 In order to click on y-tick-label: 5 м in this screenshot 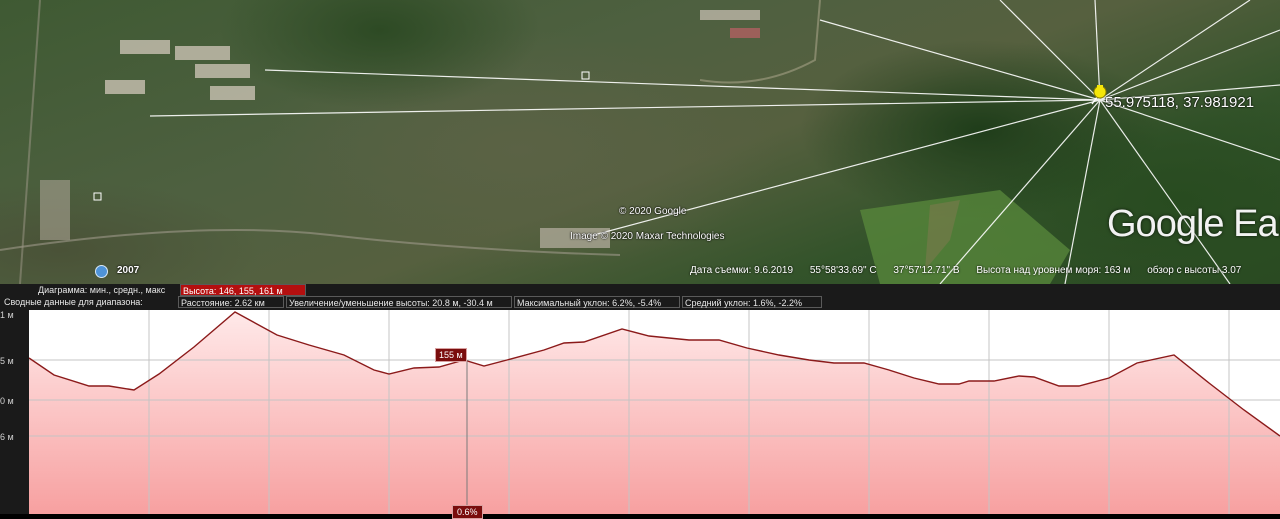, I will do `click(7, 361)`.